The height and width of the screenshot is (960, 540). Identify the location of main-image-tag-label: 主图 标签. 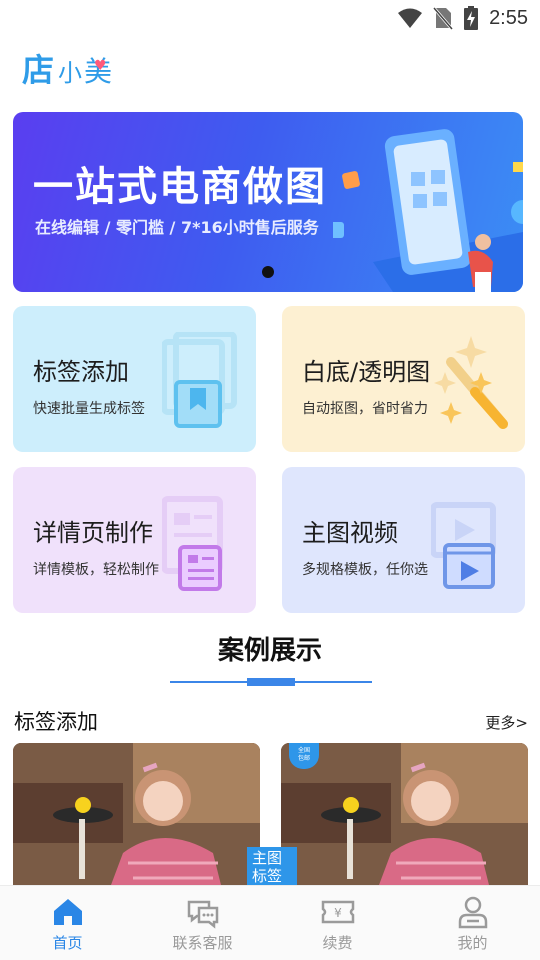
(272, 867).